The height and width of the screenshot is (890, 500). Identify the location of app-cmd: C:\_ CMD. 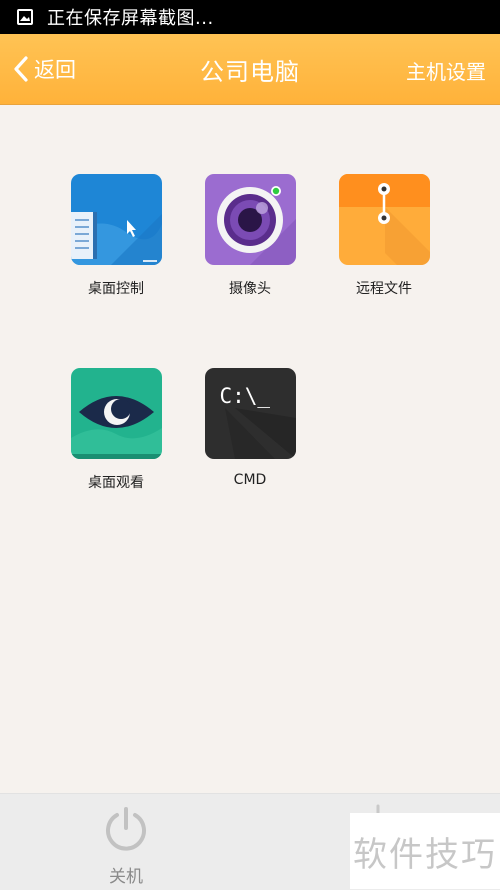
(250, 428).